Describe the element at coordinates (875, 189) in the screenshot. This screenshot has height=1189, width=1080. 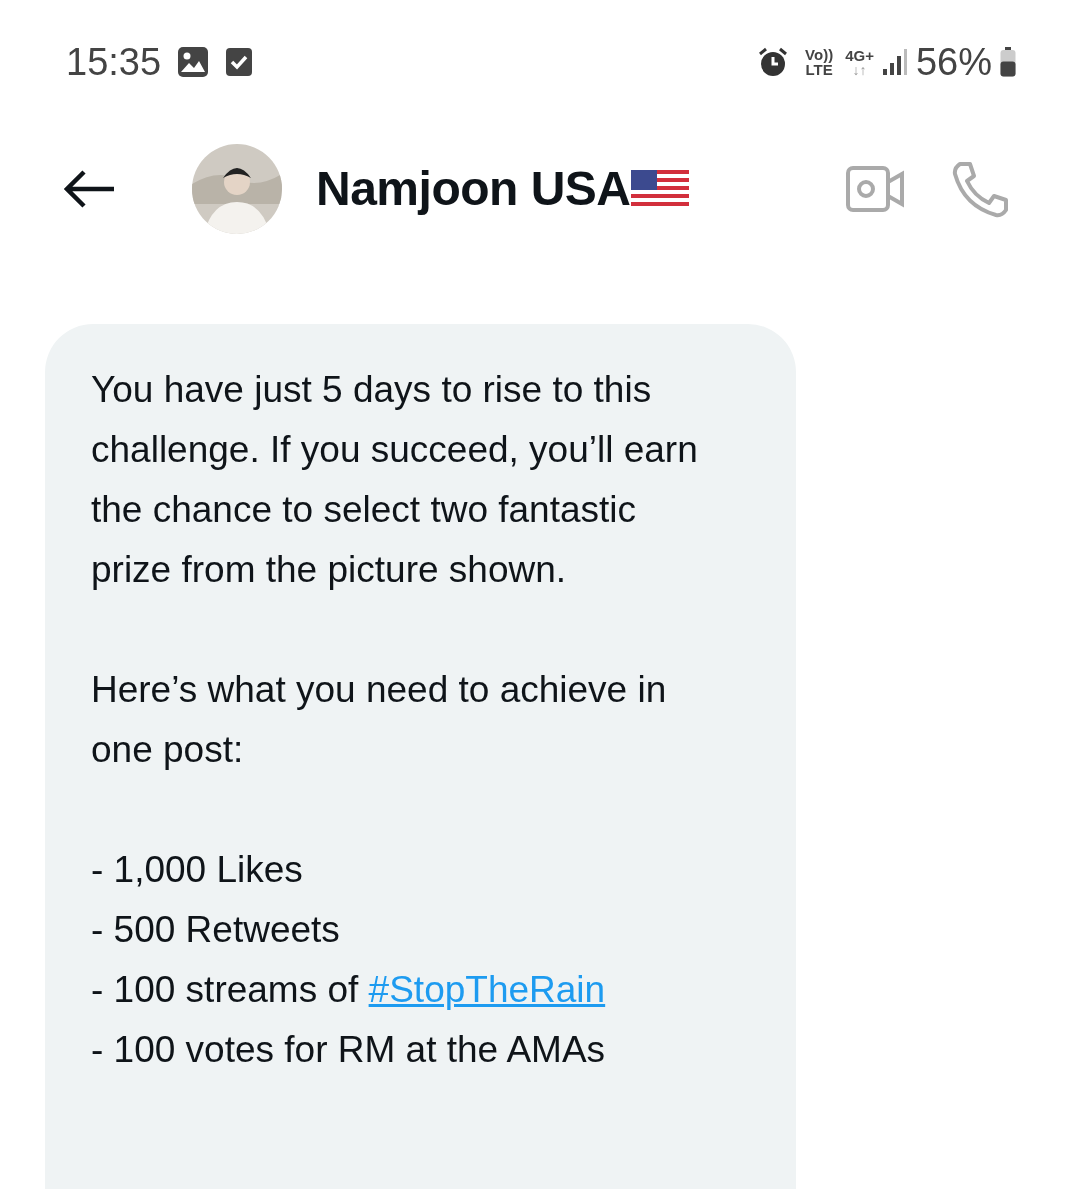
I see `video-call-icon` at that location.